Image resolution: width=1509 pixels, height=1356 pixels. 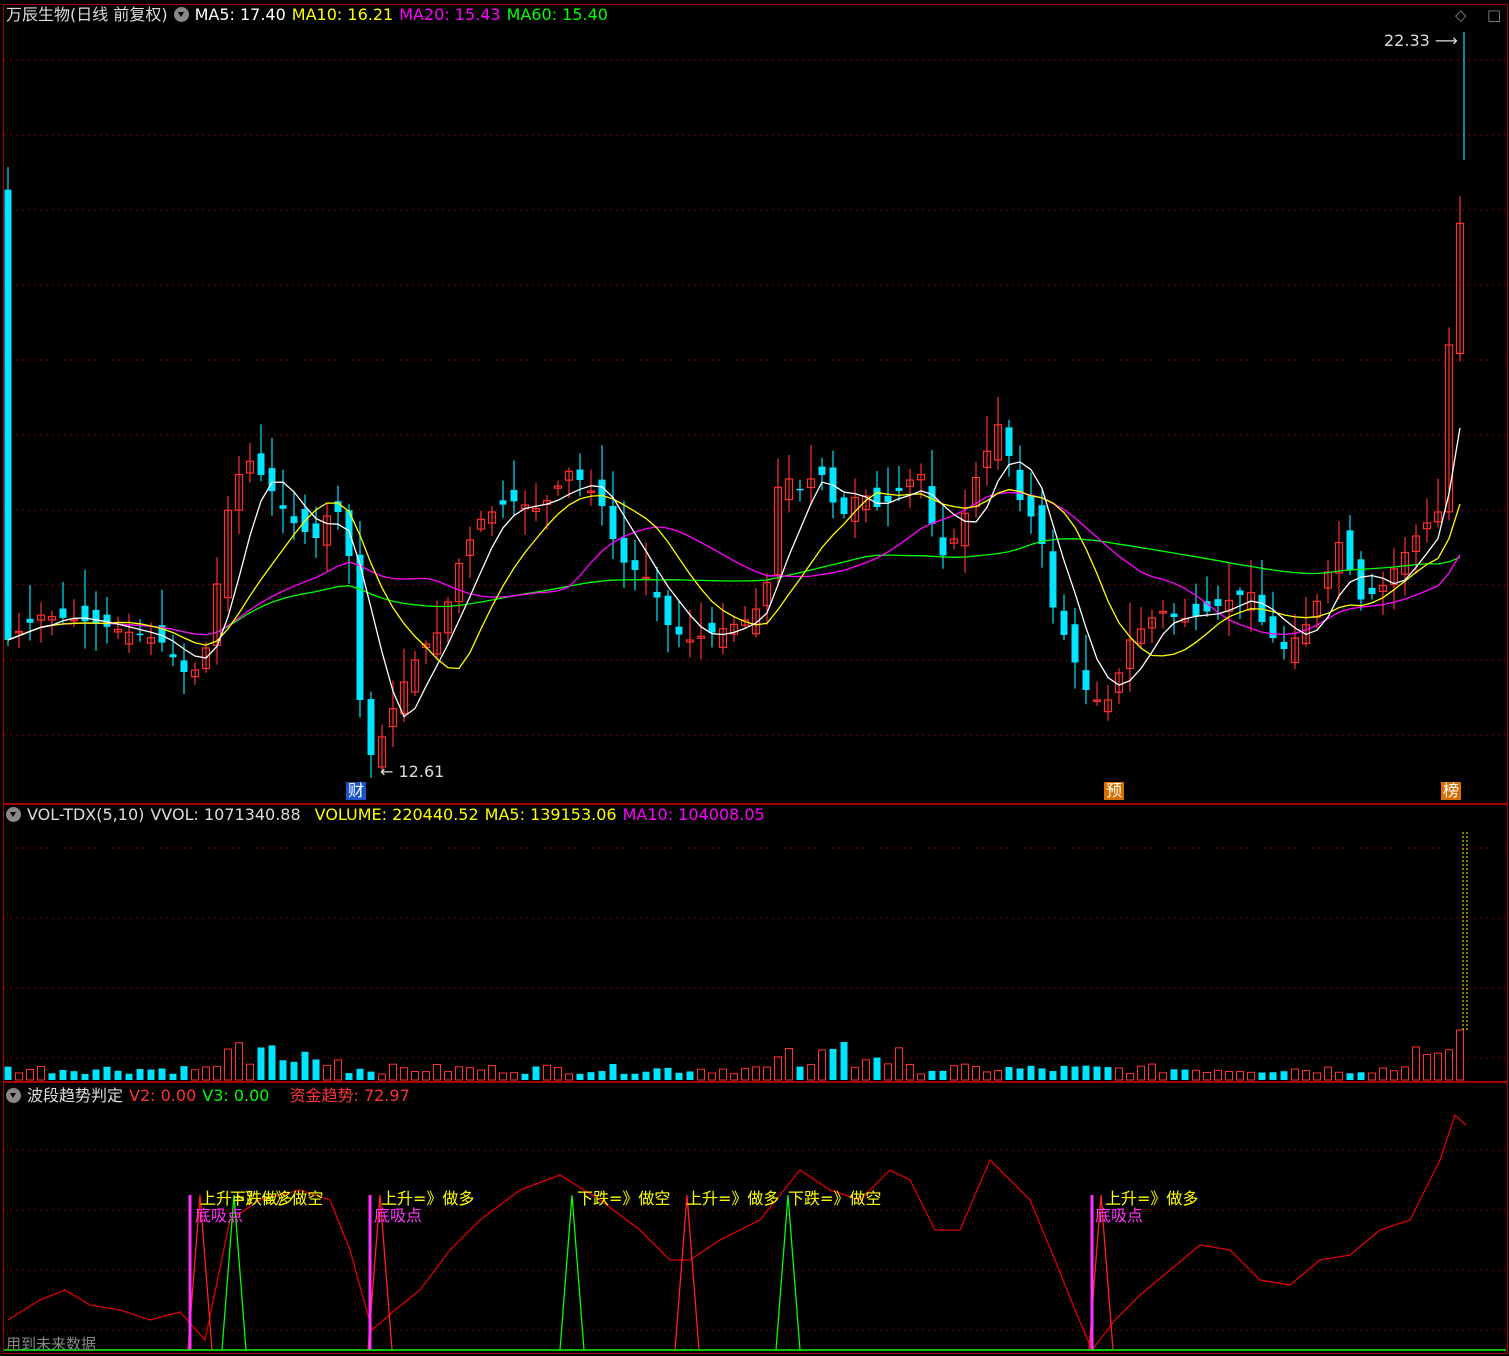 I want to click on signal-label-4: 下跌=》做空, so click(x=624, y=1198).